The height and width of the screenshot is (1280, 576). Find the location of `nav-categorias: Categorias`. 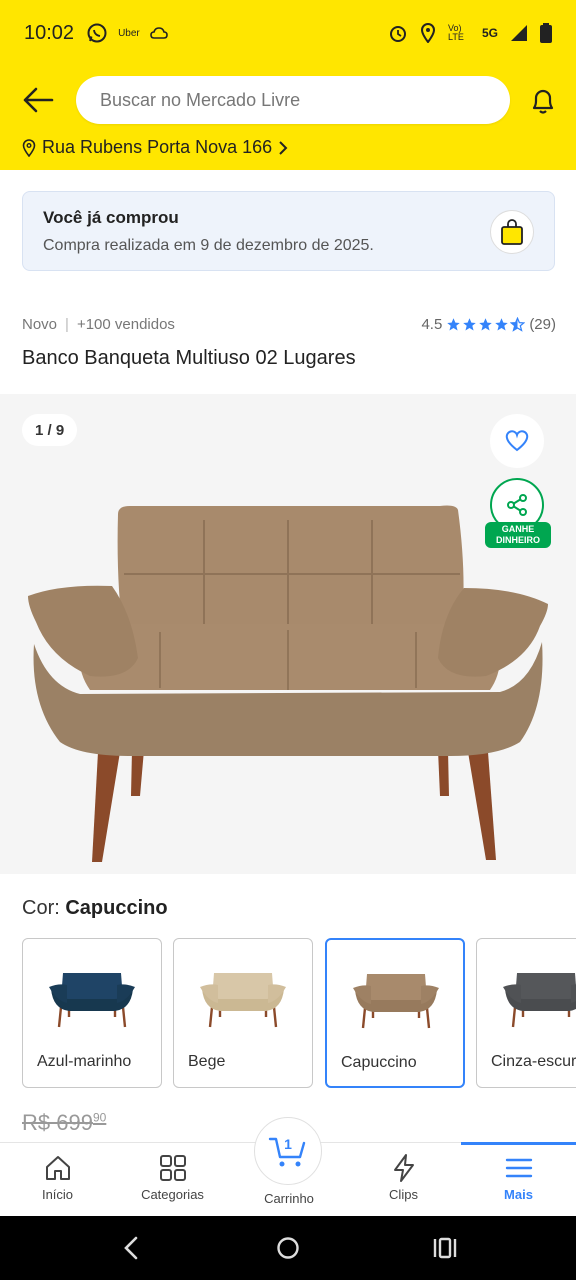

nav-categorias: Categorias is located at coordinates (172, 1180).